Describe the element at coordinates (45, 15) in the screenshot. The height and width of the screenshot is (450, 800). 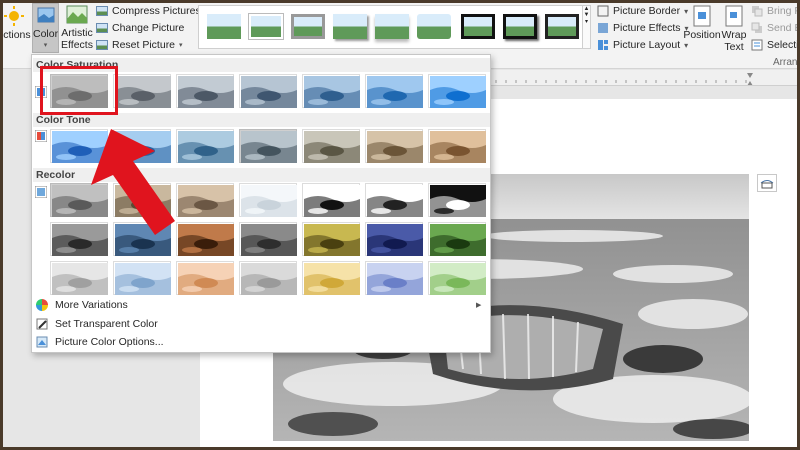
I see `color-palette-icon` at that location.